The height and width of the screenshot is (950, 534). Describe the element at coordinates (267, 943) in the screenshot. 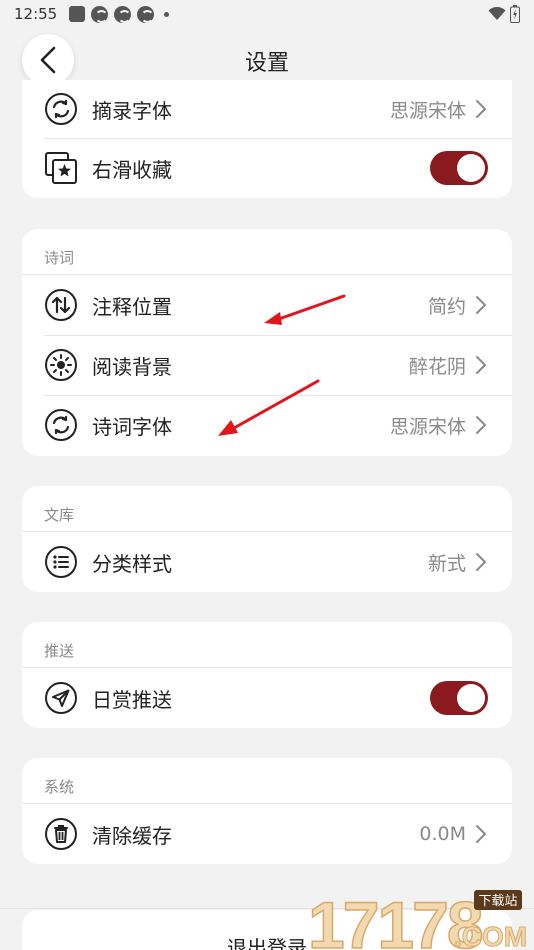

I see `logout-label: 退出登录` at that location.